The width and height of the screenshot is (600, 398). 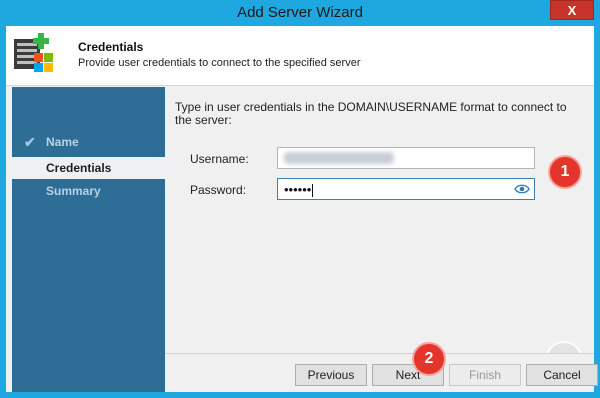 I want to click on title-bar: Add Server Wizard X, so click(x=300, y=13).